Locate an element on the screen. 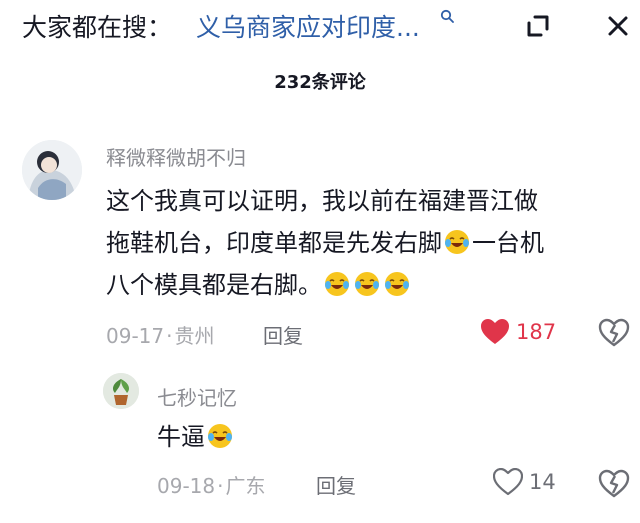 The image size is (640, 523). comment-line-2-tail: 一台机 is located at coordinates (508, 243).